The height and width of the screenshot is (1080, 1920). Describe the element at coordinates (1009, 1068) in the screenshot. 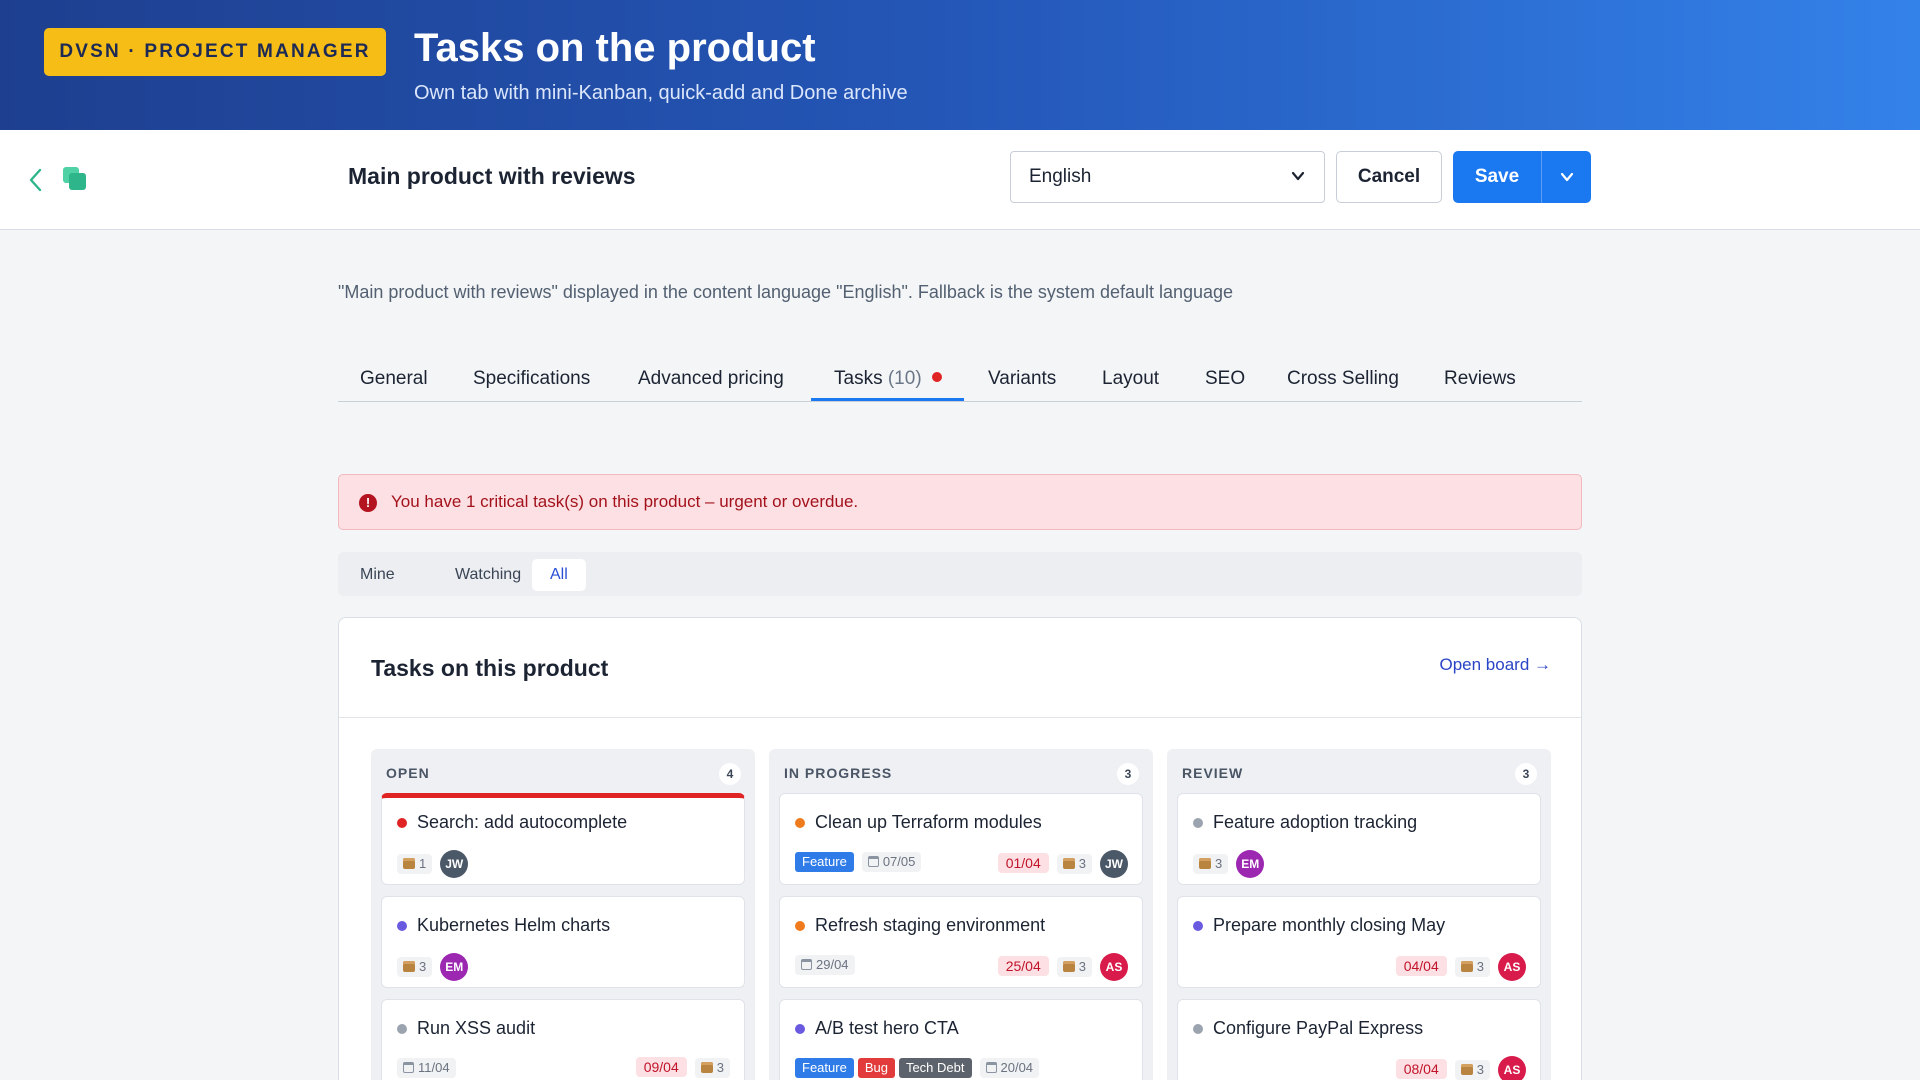

I see `task-date: 20/04` at that location.